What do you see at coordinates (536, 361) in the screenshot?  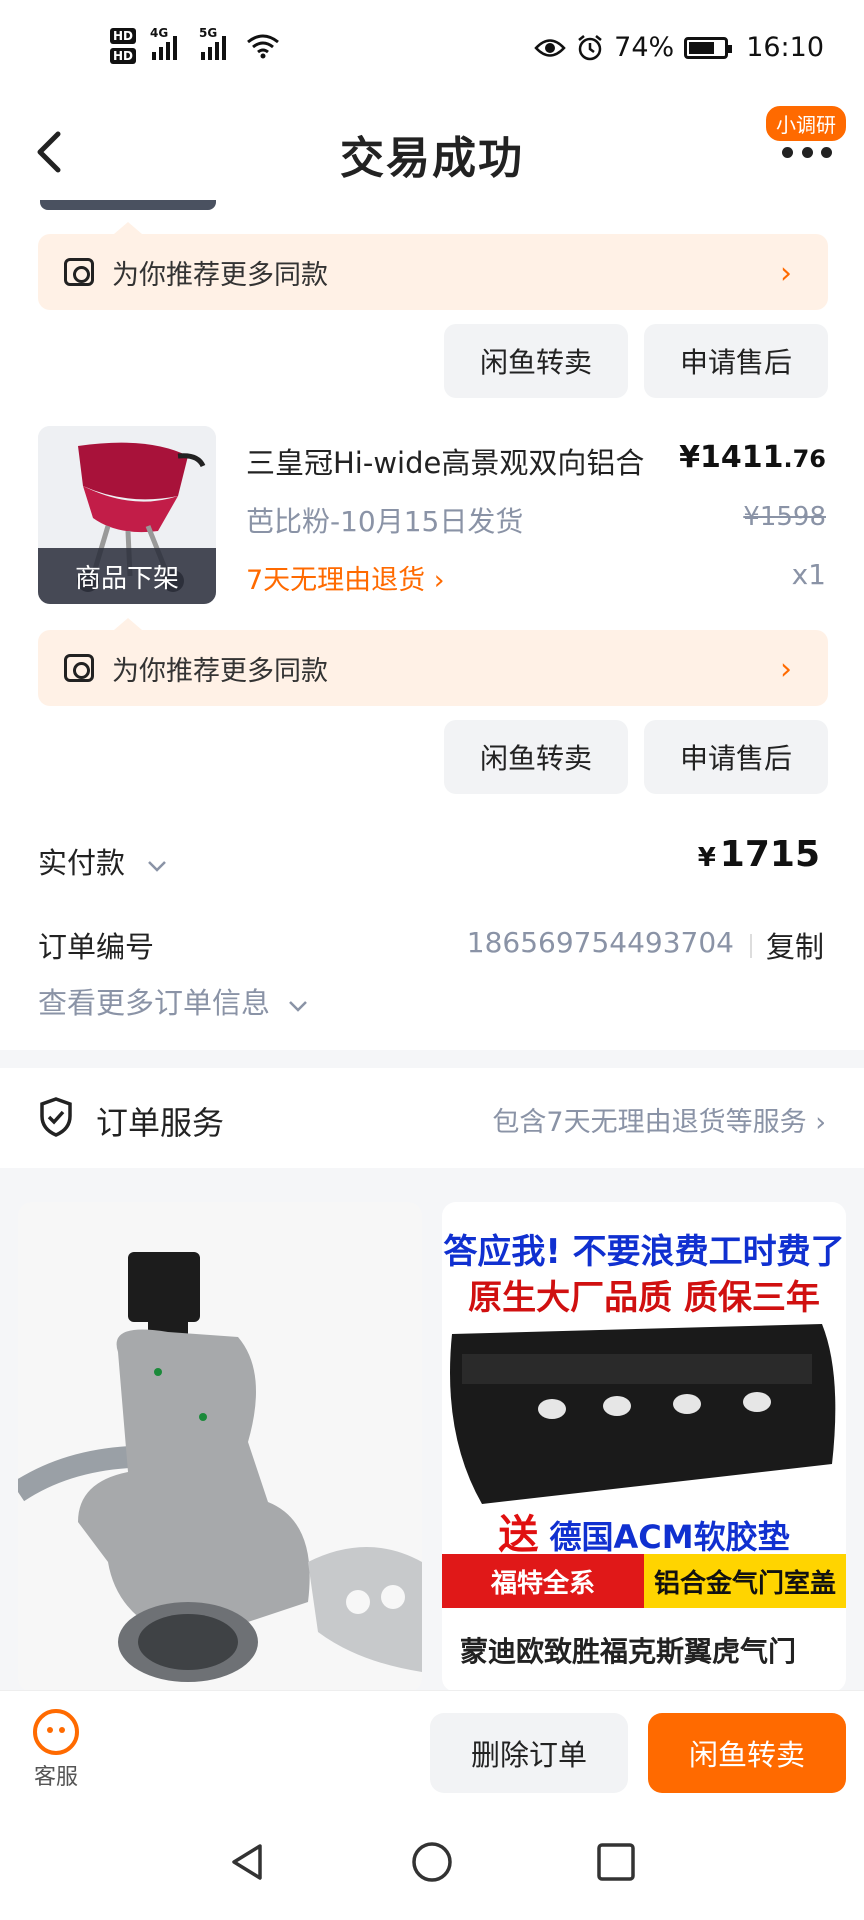 I see `resell-button-1: 闲鱼转卖` at bounding box center [536, 361].